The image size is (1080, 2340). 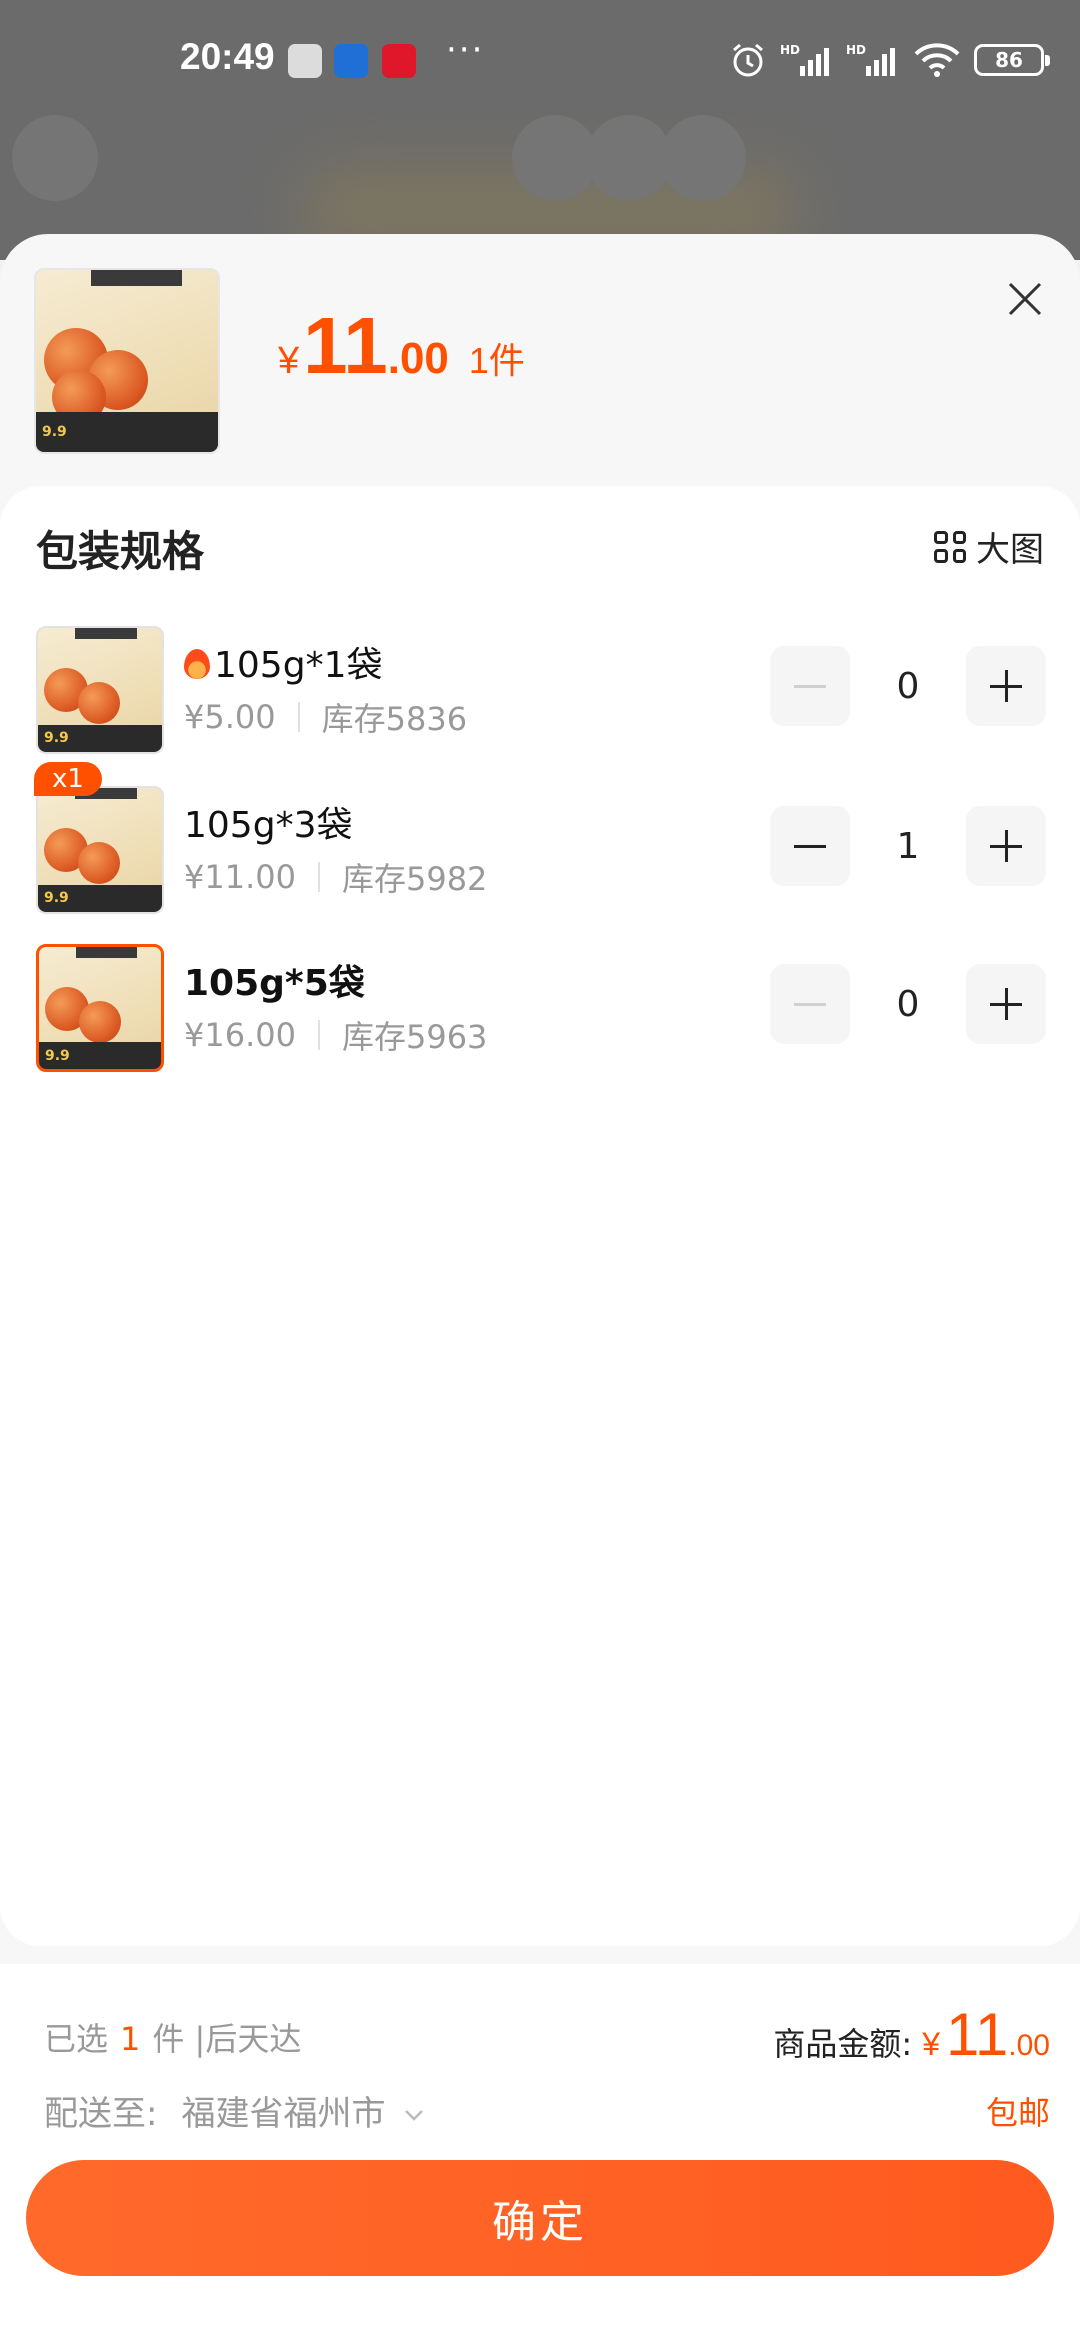 I want to click on selected-prefix: 已选, so click(x=76, y=2039).